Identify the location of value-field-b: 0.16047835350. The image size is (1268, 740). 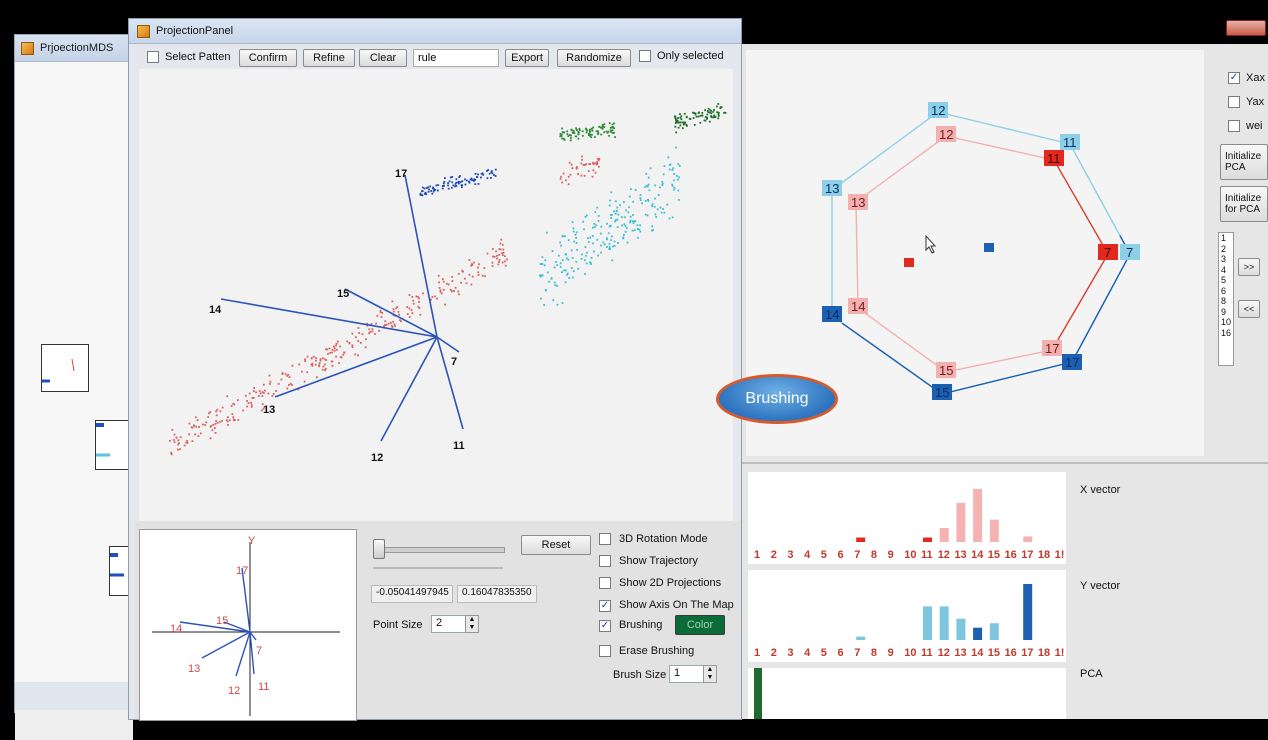
(497, 594).